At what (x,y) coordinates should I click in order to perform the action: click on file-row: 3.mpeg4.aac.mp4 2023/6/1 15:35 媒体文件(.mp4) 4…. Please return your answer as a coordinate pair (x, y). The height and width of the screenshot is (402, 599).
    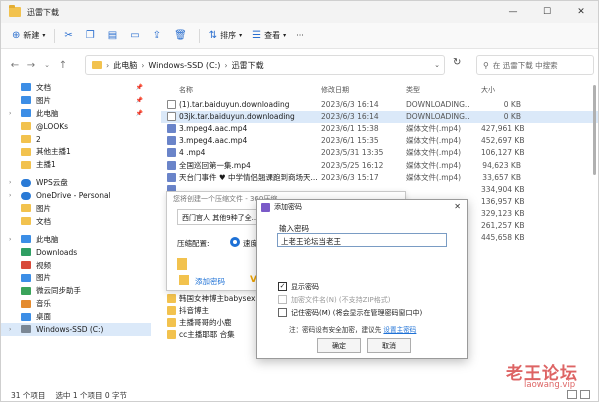
    Looking at the image, I should click on (379, 141).